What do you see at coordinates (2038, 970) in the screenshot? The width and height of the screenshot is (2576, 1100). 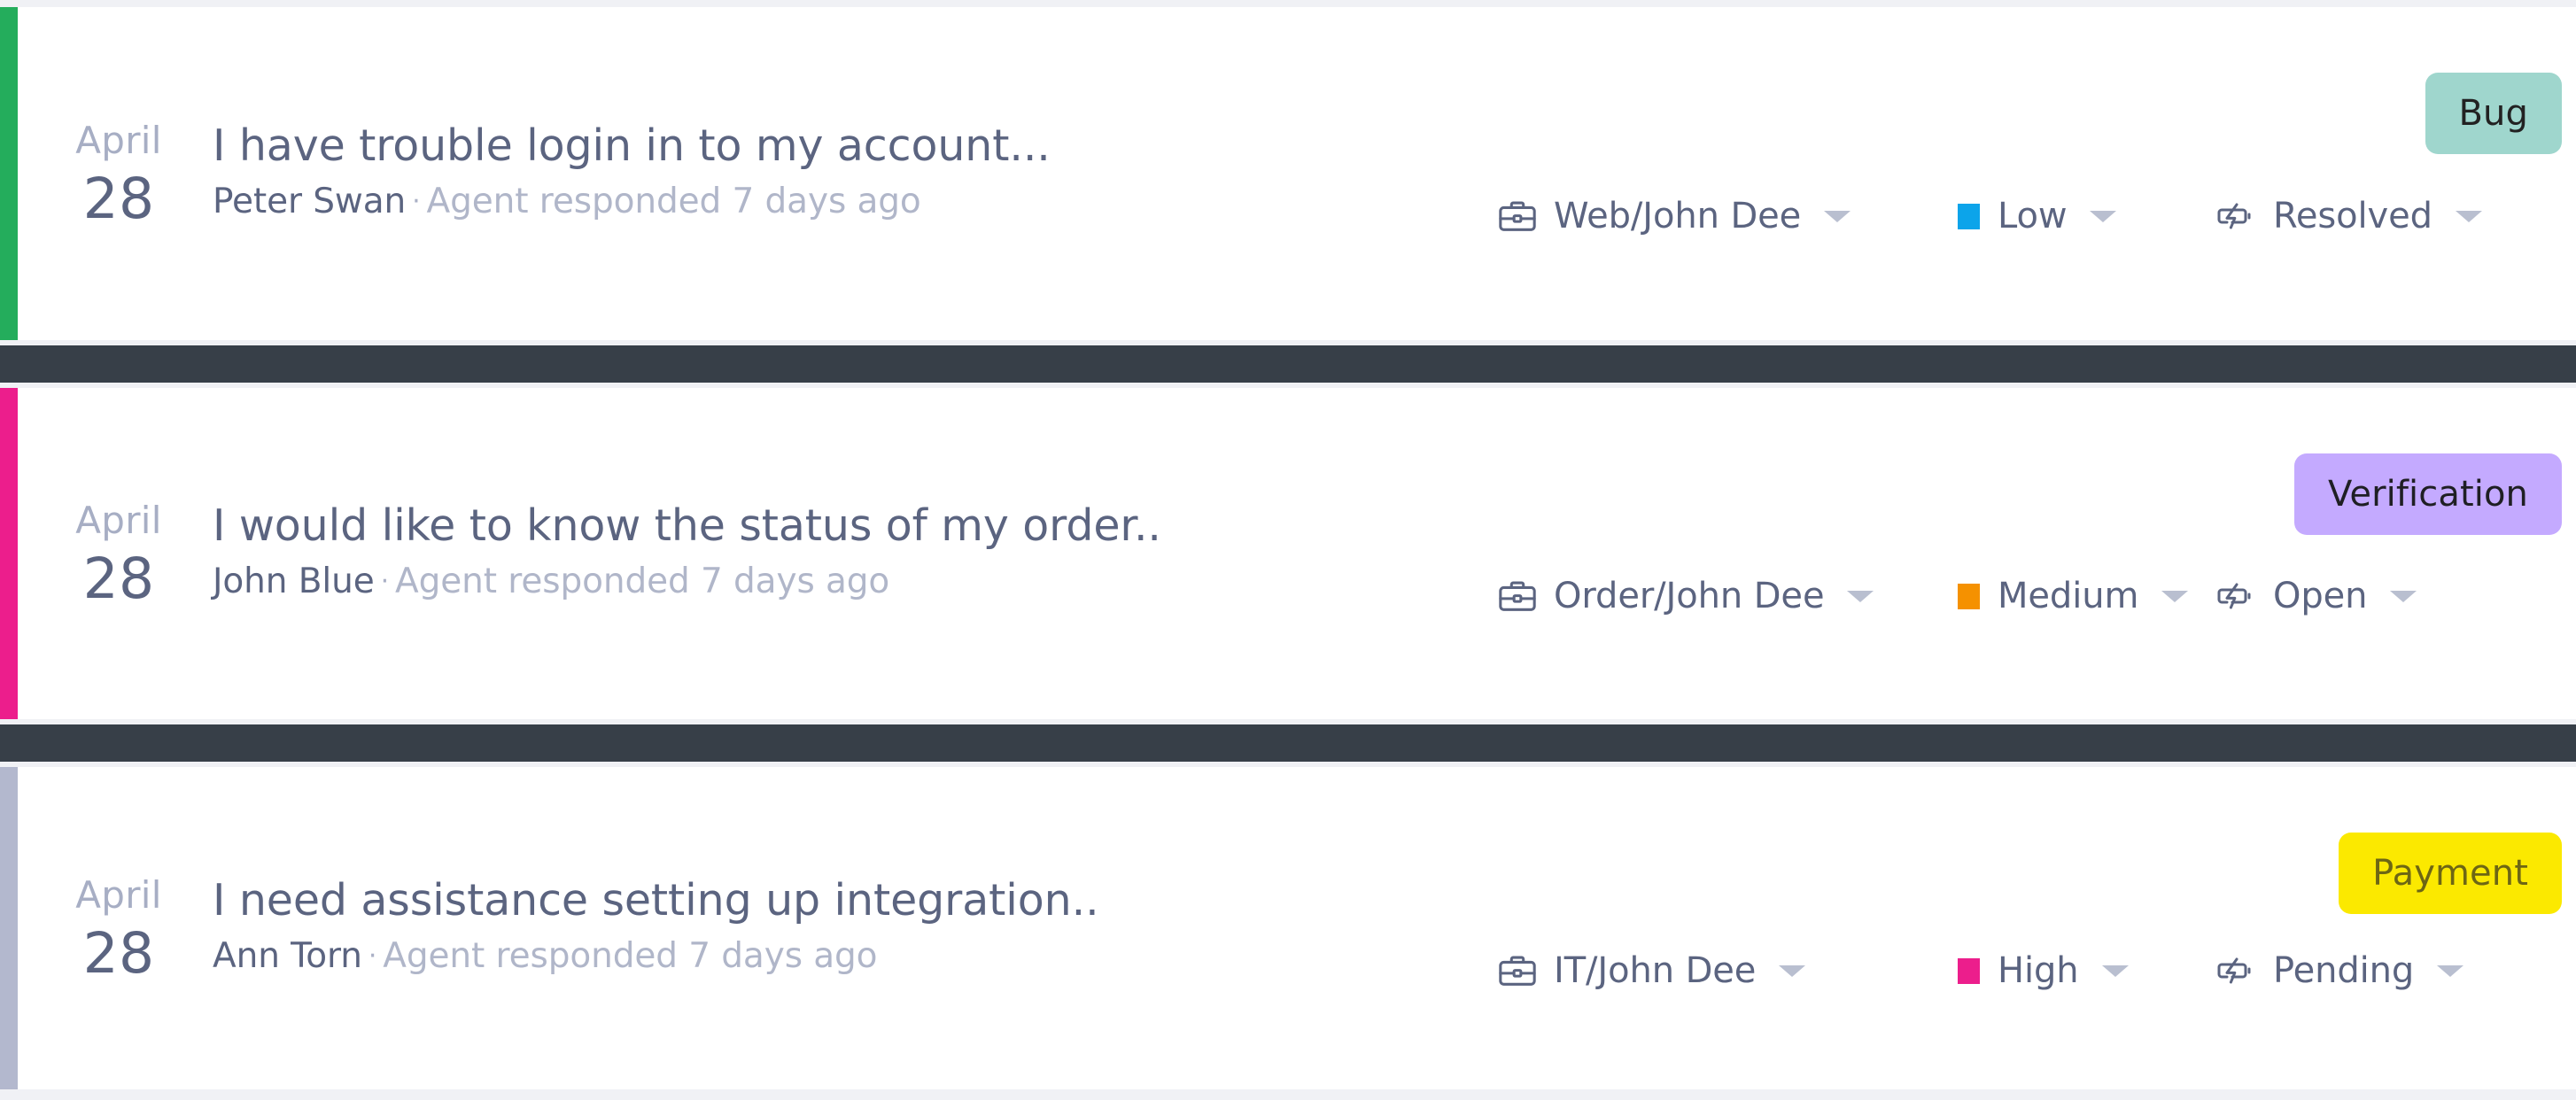 I see `priority-value: High` at bounding box center [2038, 970].